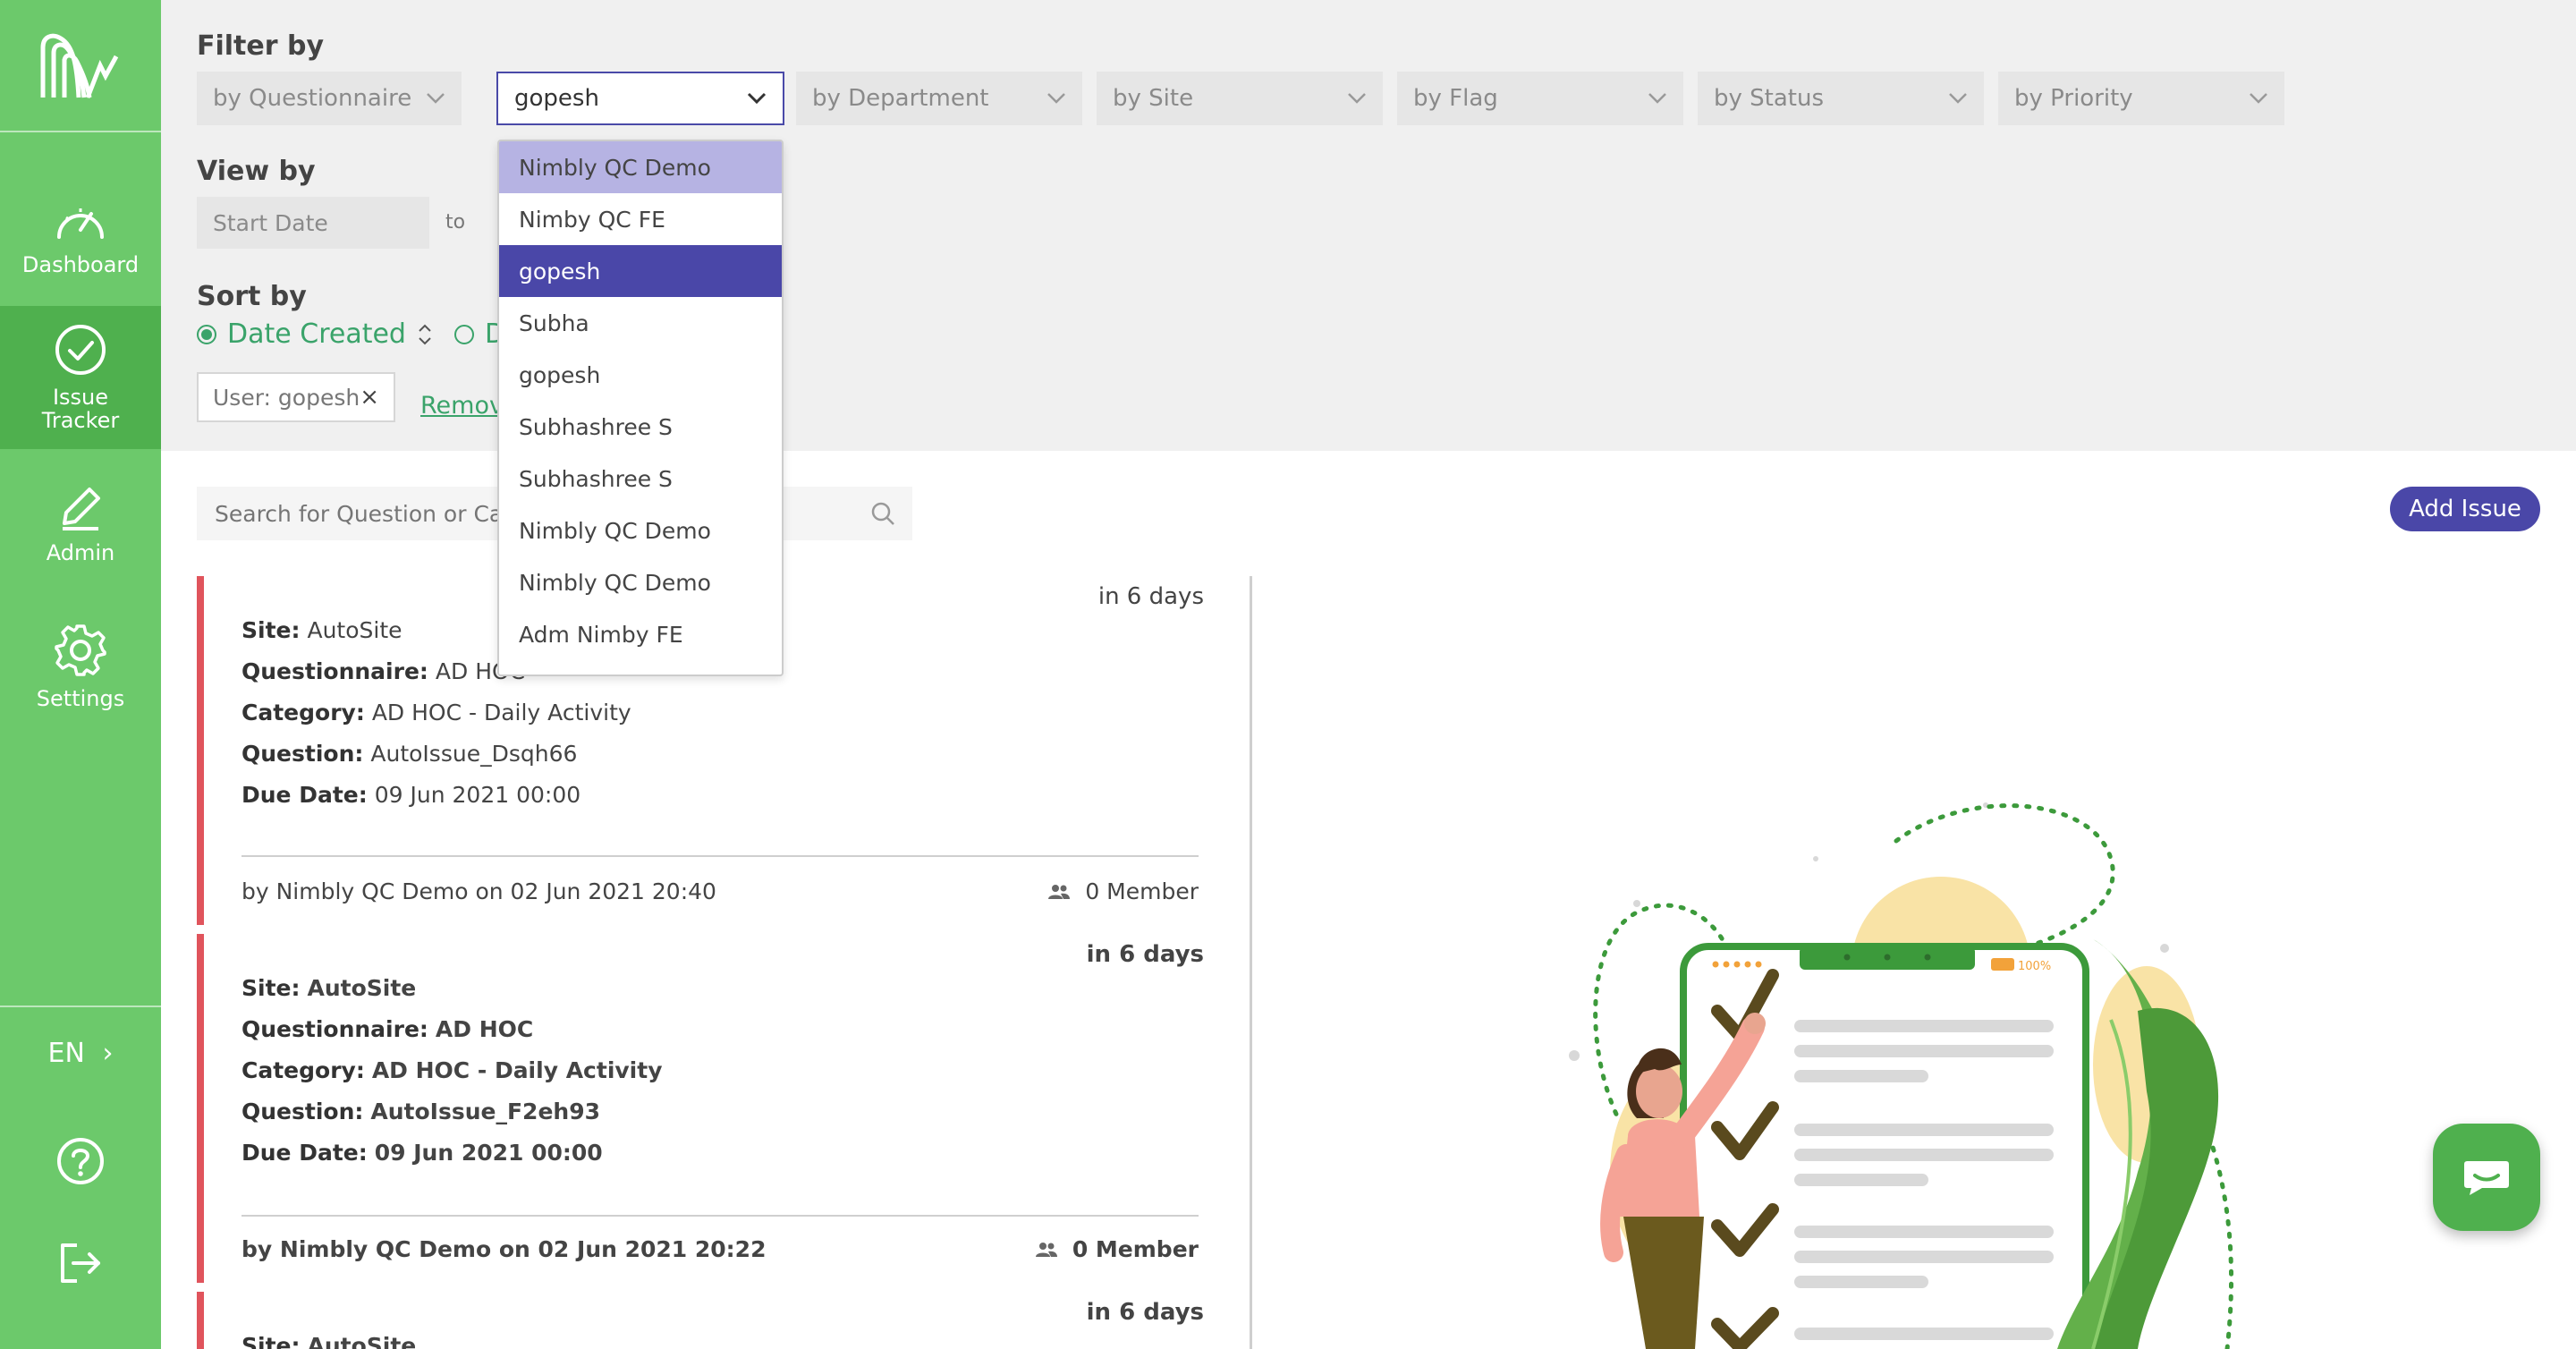 This screenshot has width=2576, height=1349. Describe the element at coordinates (1901, 1075) in the screenshot. I see `empty-state-illustration: 100%` at that location.